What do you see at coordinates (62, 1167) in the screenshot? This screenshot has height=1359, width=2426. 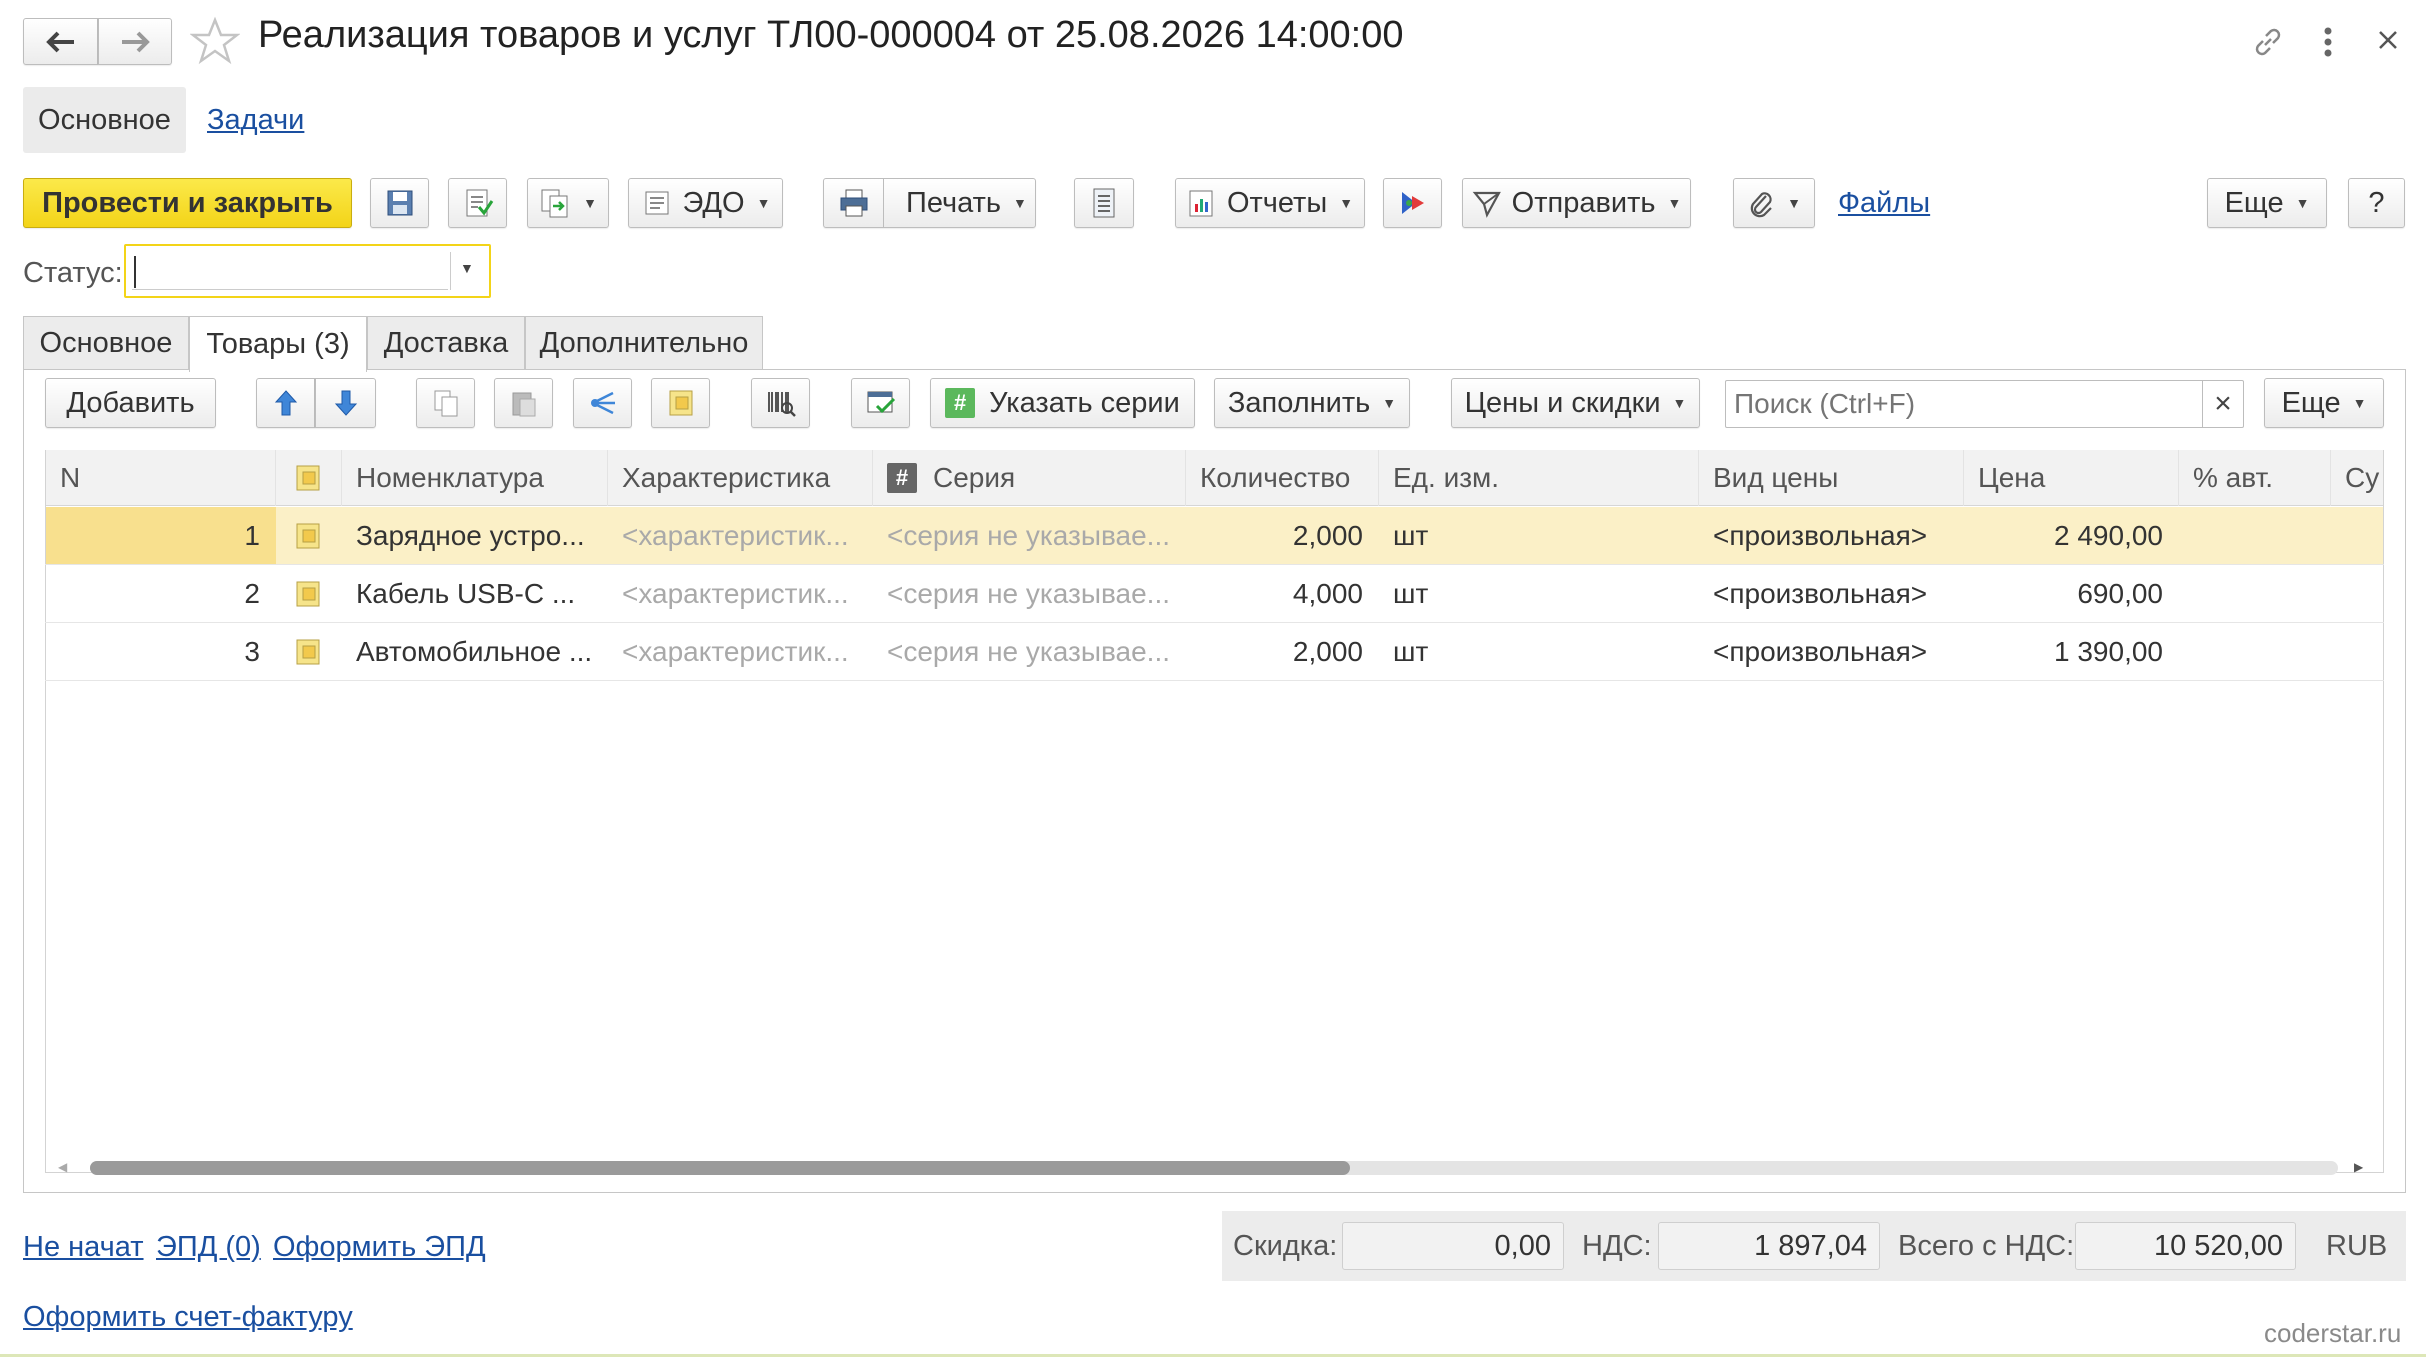 I see `scroll-left-arrow: ◀` at bounding box center [62, 1167].